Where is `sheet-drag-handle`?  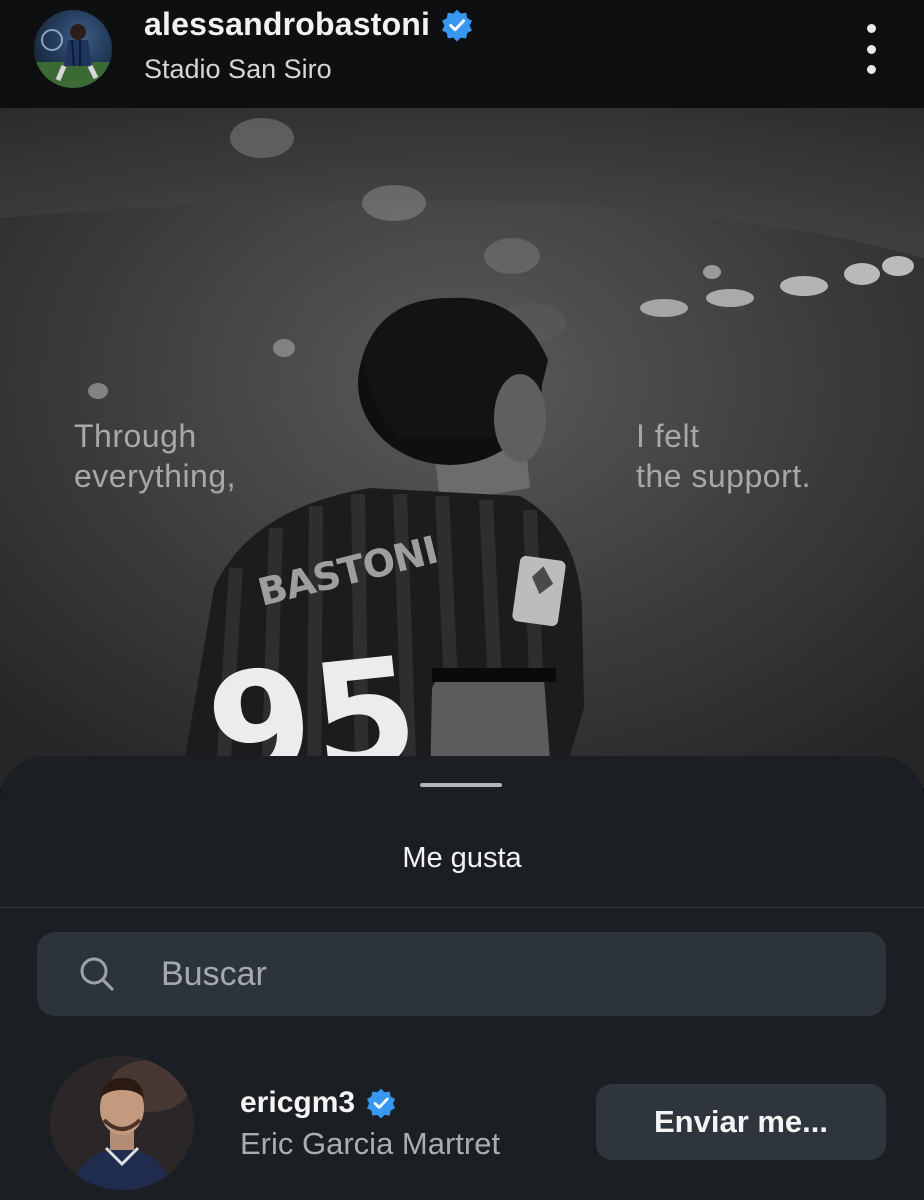
sheet-drag-handle is located at coordinates (461, 785).